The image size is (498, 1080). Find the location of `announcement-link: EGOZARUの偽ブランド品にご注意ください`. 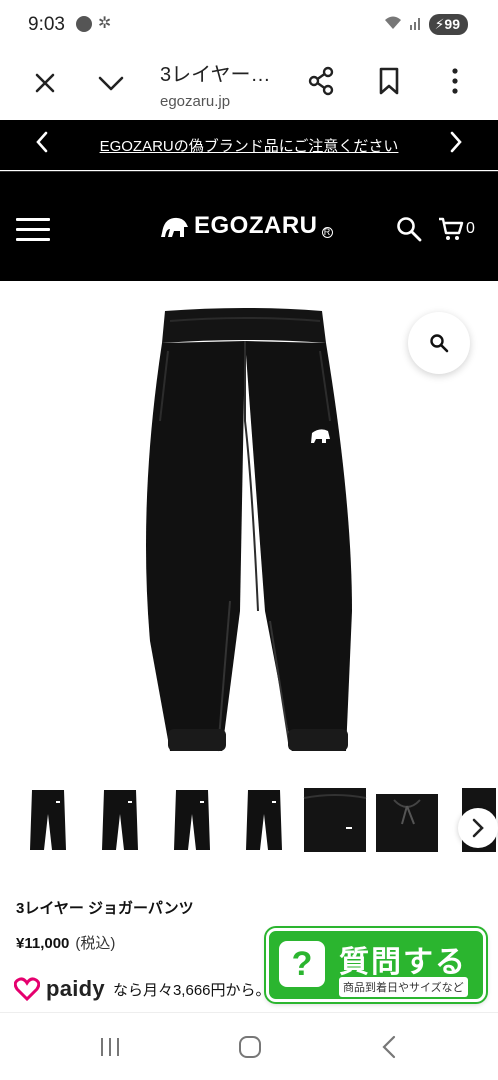

announcement-link: EGOZARUの偽ブランド品にご注意ください is located at coordinates (249, 145).